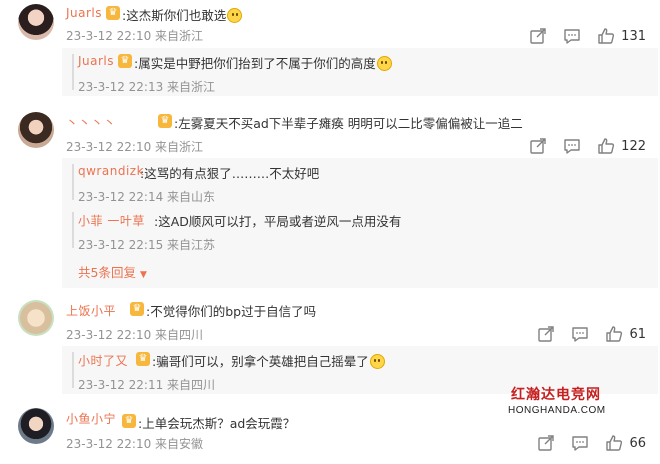  What do you see at coordinates (147, 197) in the screenshot?
I see `reply-meta: 23-3-12 22:14 来自山东` at bounding box center [147, 197].